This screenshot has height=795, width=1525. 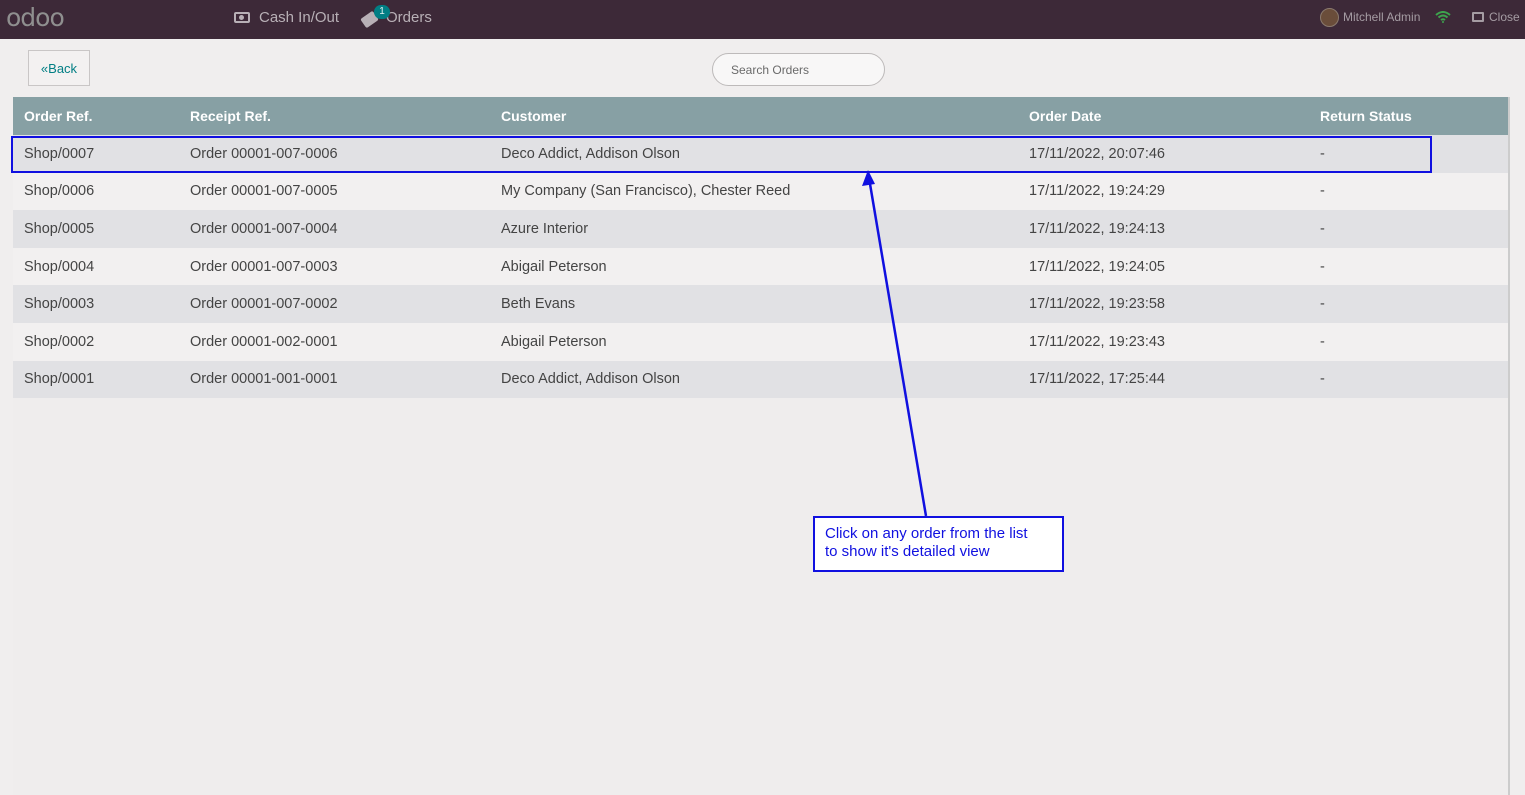 I want to click on annotation-arrow, so click(x=895, y=343).